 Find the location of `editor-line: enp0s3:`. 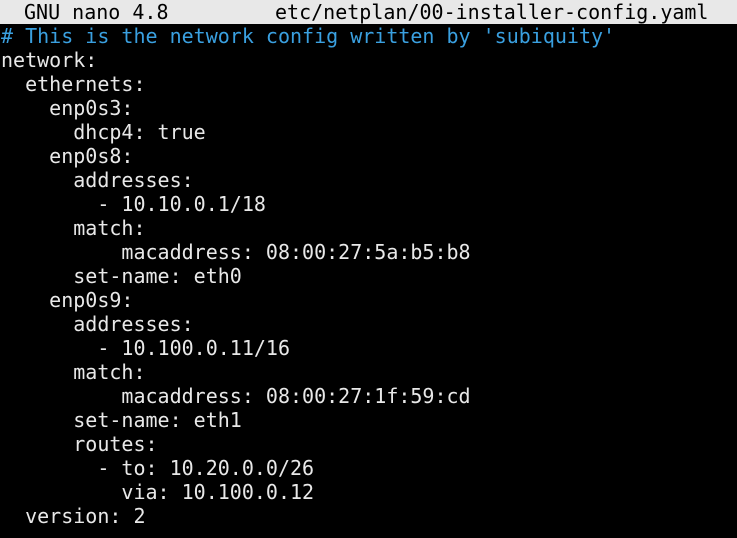

editor-line: enp0s3: is located at coordinates (369, 108).